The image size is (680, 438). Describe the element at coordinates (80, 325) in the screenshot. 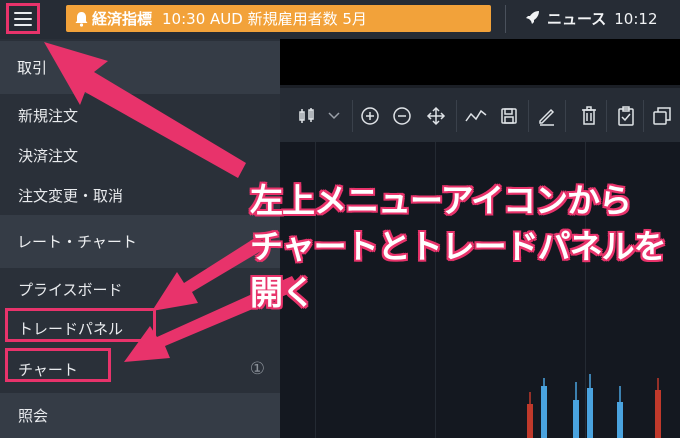

I see `highlight-trade-panel` at that location.